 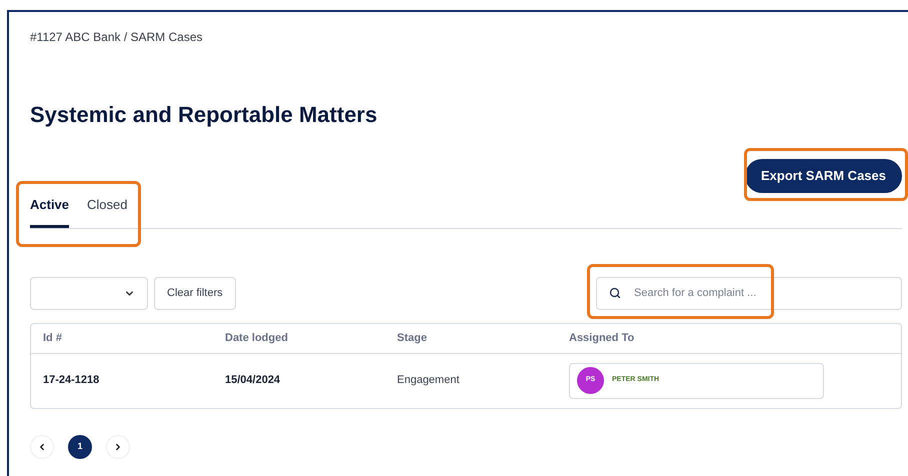 I want to click on column-header: Stage, so click(x=412, y=338).